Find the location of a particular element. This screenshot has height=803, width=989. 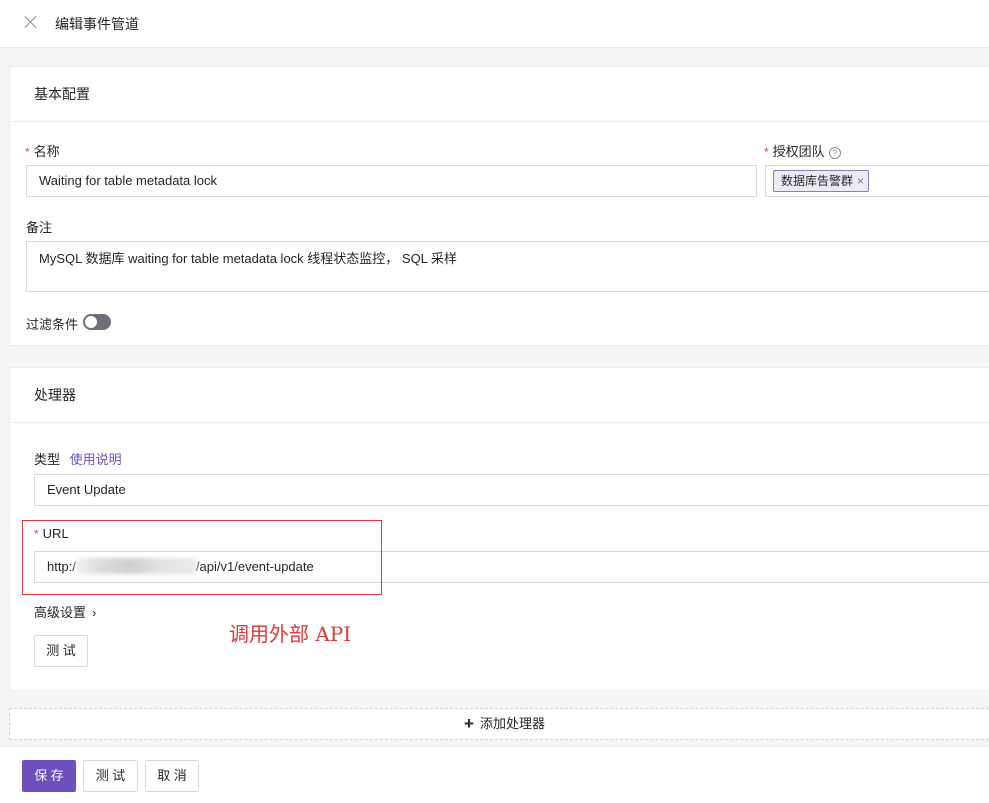

annotation-text: 调用外部 API is located at coordinates (290, 634).